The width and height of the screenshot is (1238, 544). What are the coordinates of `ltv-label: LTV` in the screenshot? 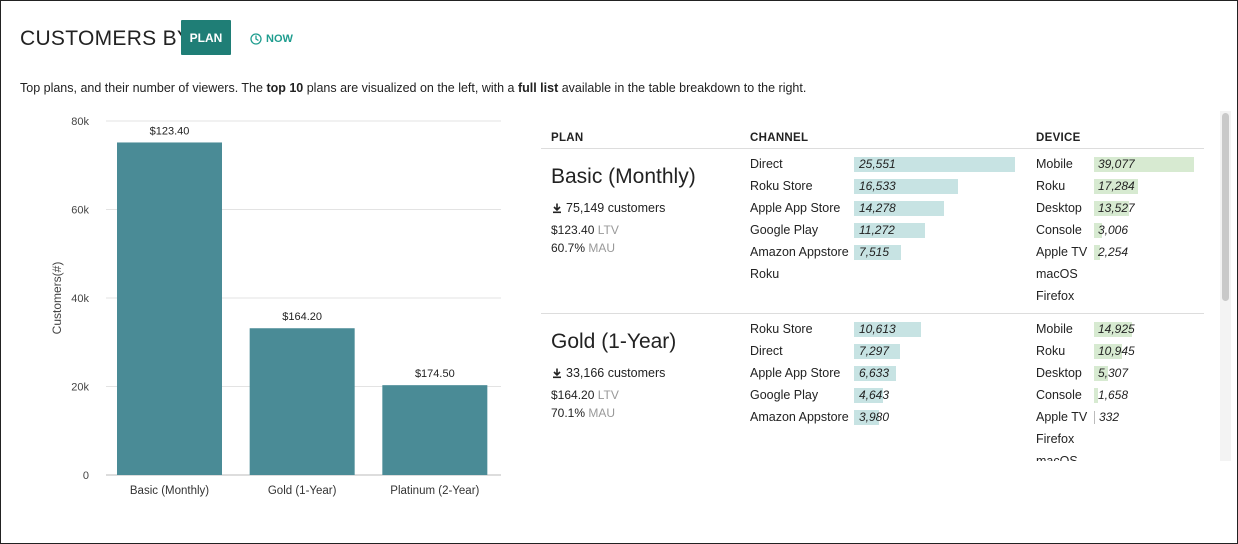 It's located at (608, 395).